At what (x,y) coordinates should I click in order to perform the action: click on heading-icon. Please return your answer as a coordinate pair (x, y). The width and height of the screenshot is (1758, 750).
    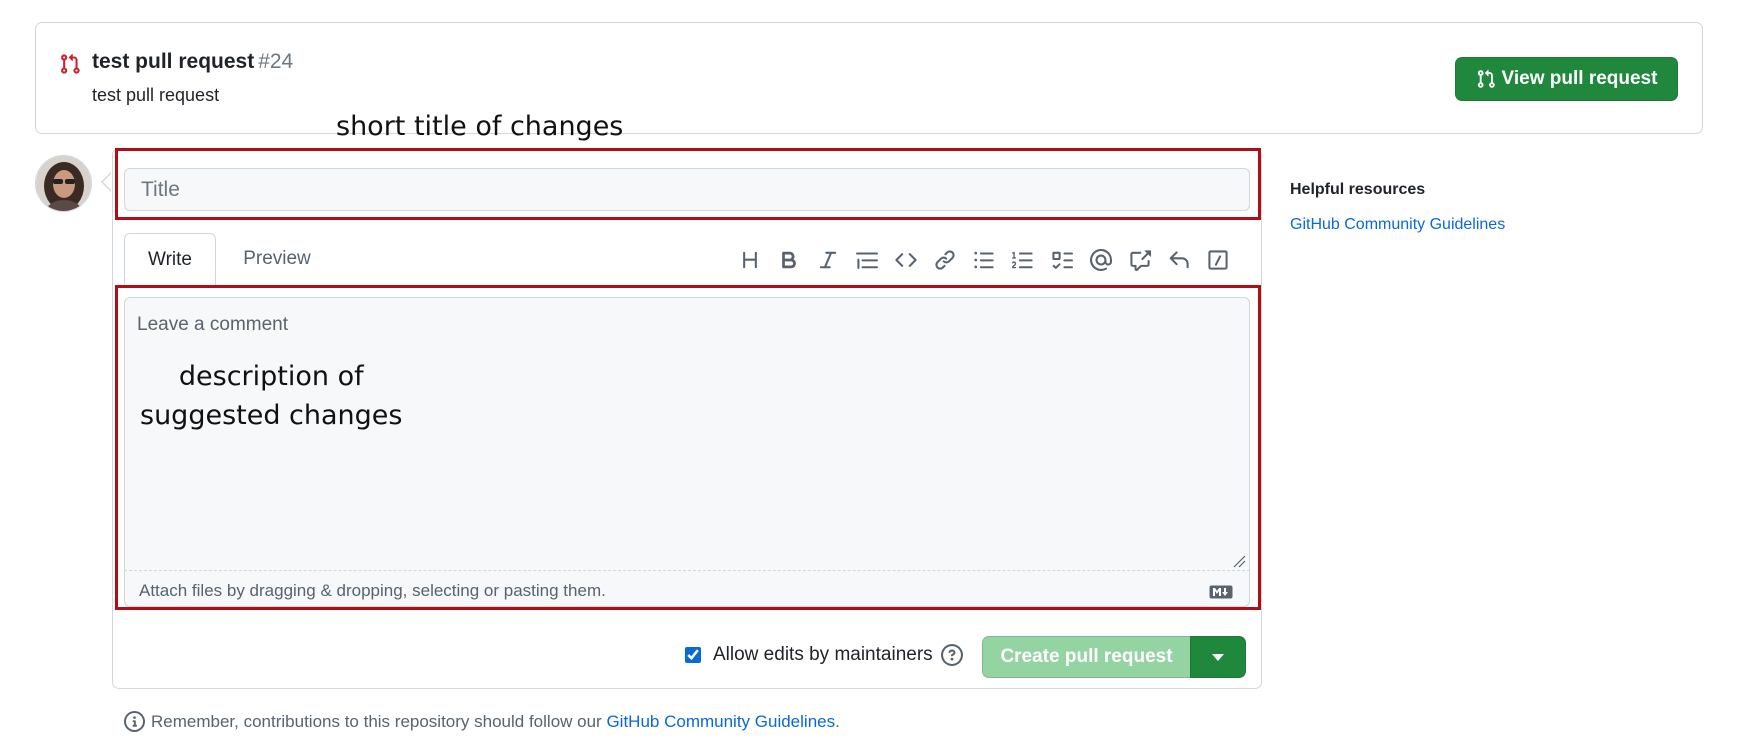
    Looking at the image, I should click on (749, 260).